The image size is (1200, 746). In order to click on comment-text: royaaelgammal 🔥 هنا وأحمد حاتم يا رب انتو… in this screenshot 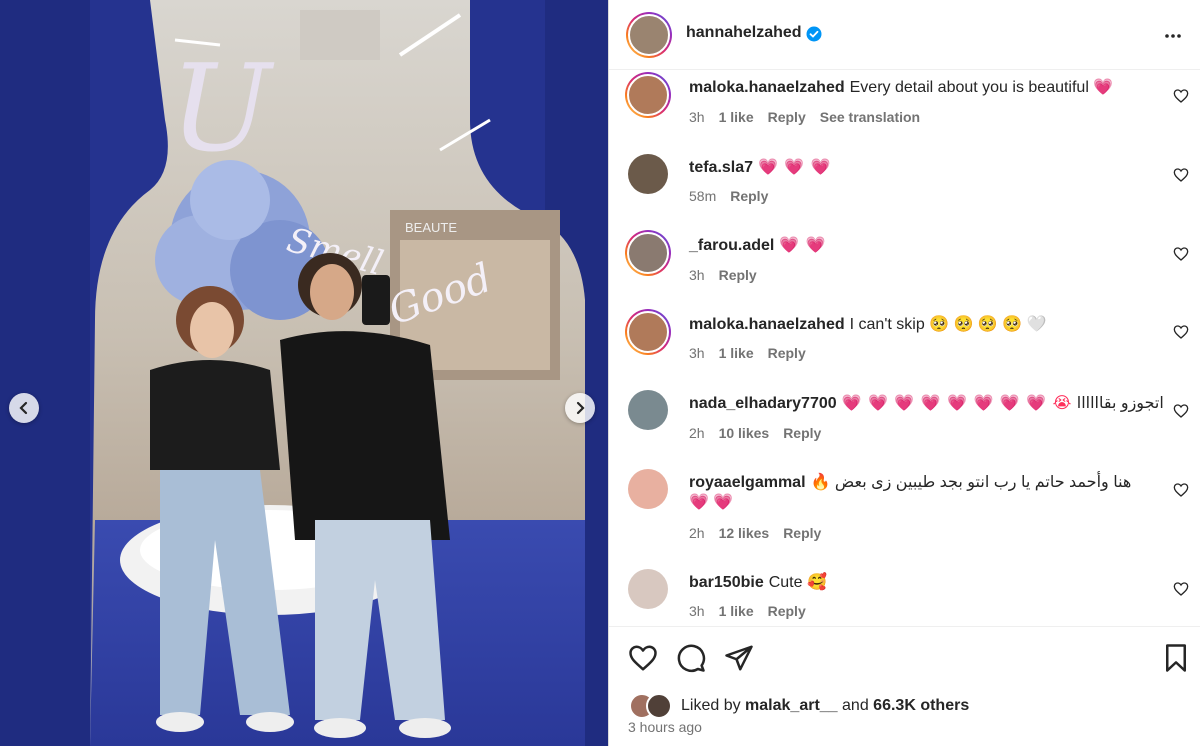, I will do `click(929, 493)`.